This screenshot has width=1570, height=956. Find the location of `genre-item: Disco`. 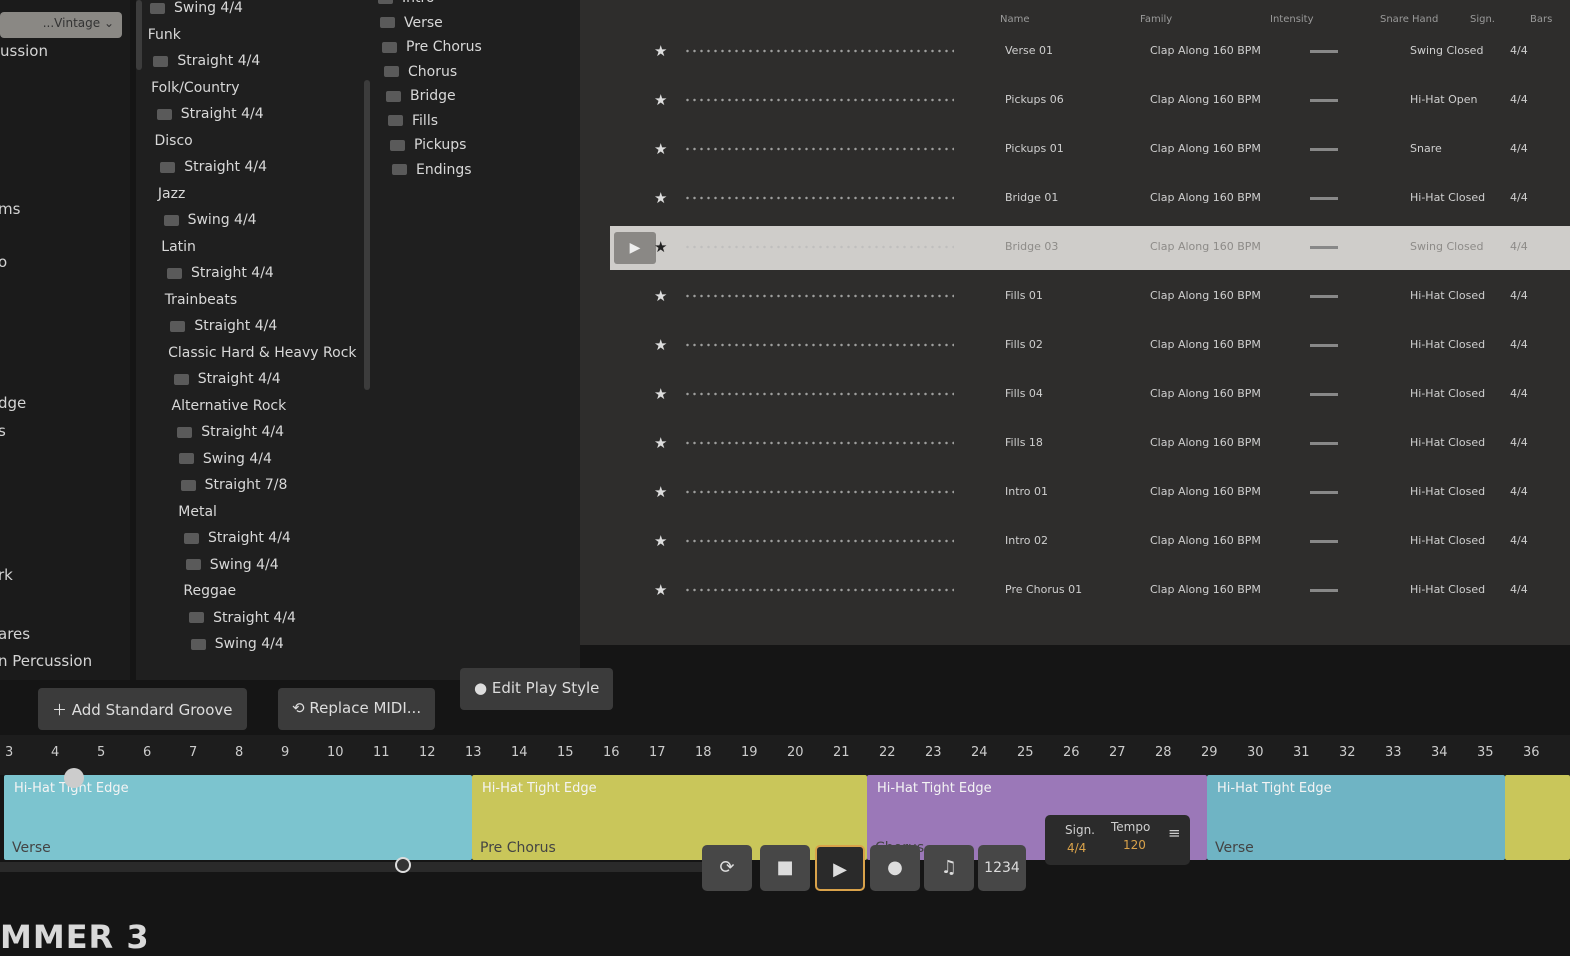

genre-item: Disco is located at coordinates (174, 141).